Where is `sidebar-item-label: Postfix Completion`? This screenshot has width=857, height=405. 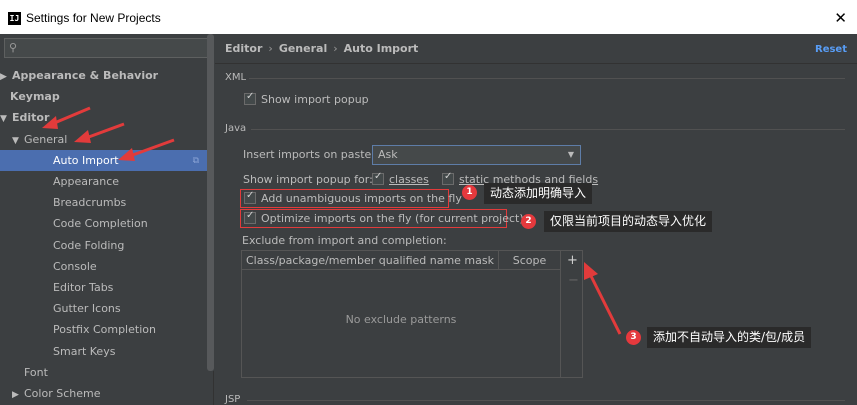 sidebar-item-label: Postfix Completion is located at coordinates (104, 330).